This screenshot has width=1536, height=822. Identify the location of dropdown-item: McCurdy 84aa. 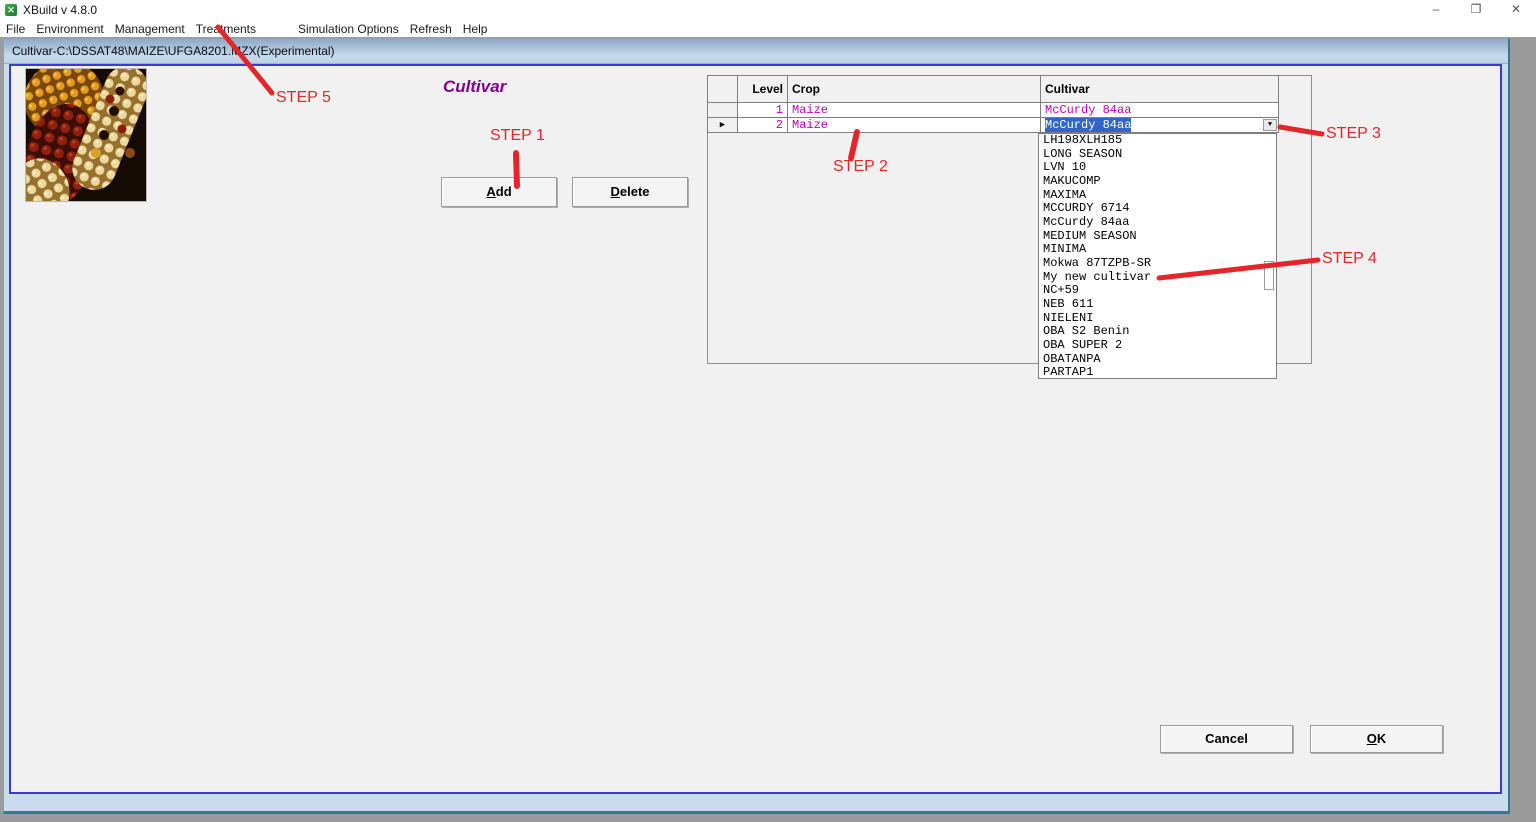
(1157, 222).